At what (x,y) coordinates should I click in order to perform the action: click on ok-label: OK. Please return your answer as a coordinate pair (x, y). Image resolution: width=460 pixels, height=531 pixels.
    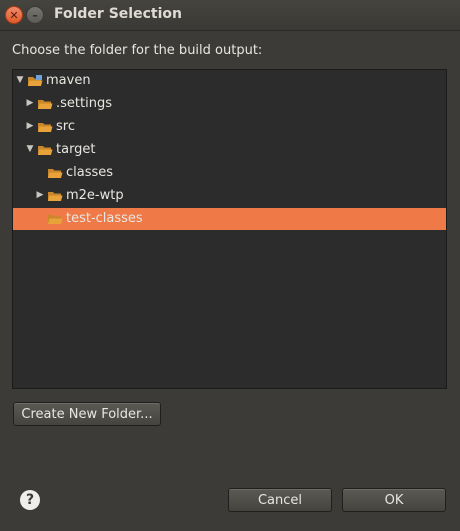
    Looking at the image, I should click on (394, 500).